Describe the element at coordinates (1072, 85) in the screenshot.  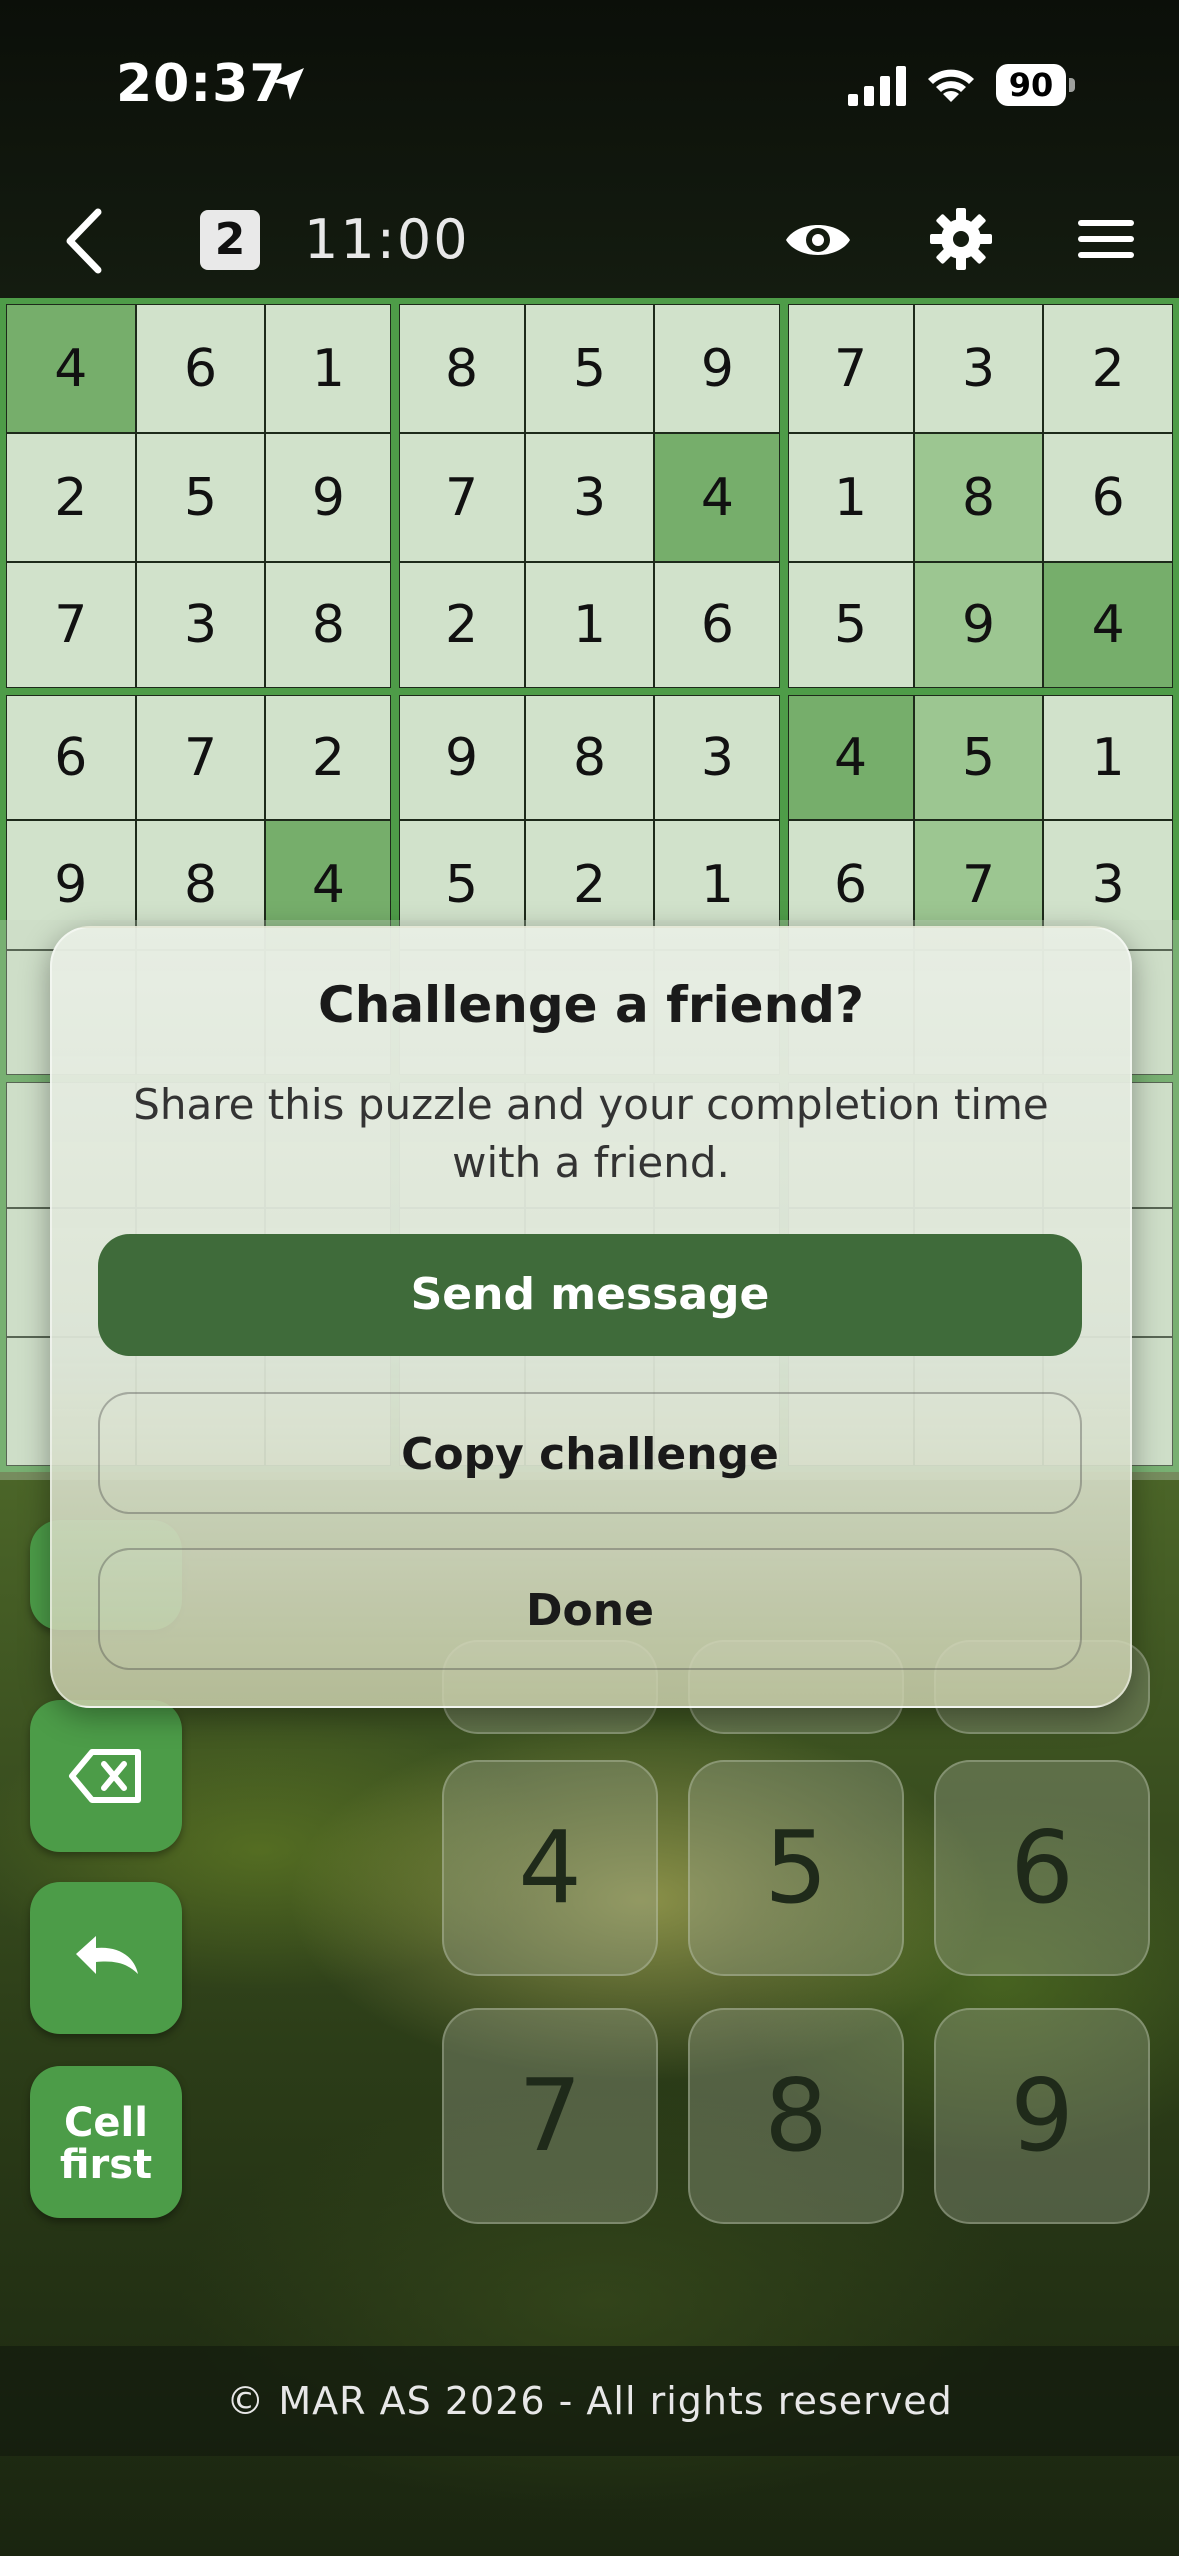
I see `battery-nub` at that location.